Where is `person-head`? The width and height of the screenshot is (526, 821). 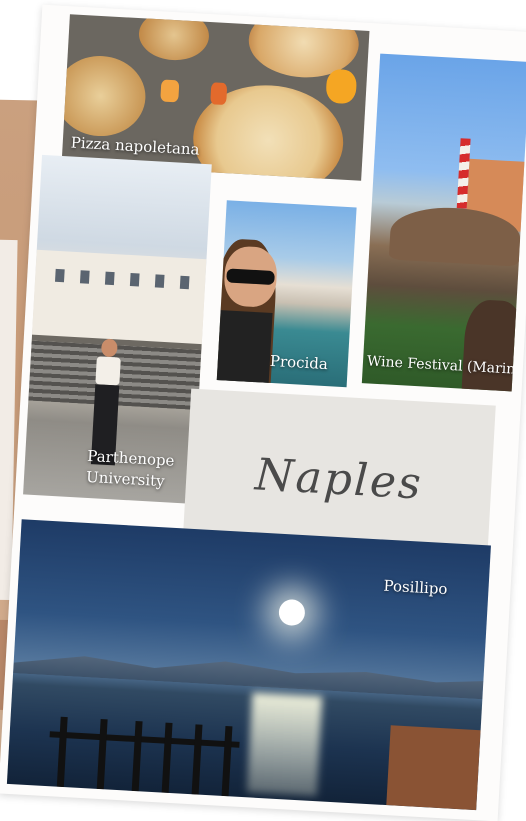
person-head is located at coordinates (109, 348).